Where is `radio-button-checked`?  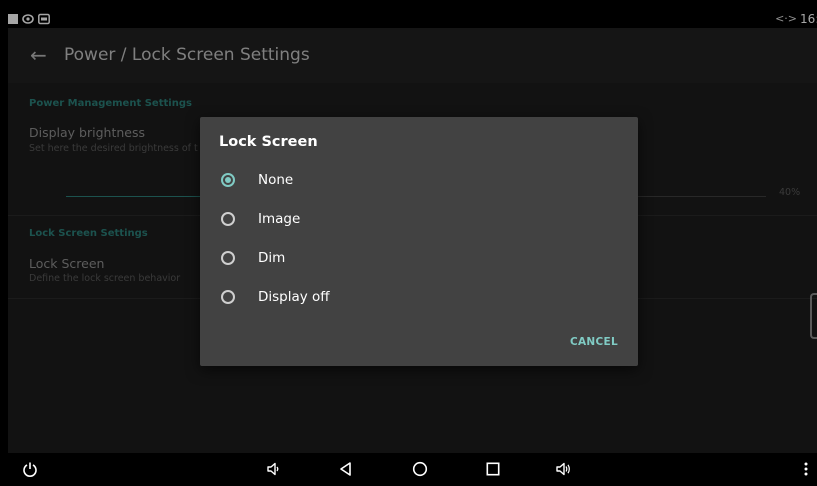 radio-button-checked is located at coordinates (228, 180).